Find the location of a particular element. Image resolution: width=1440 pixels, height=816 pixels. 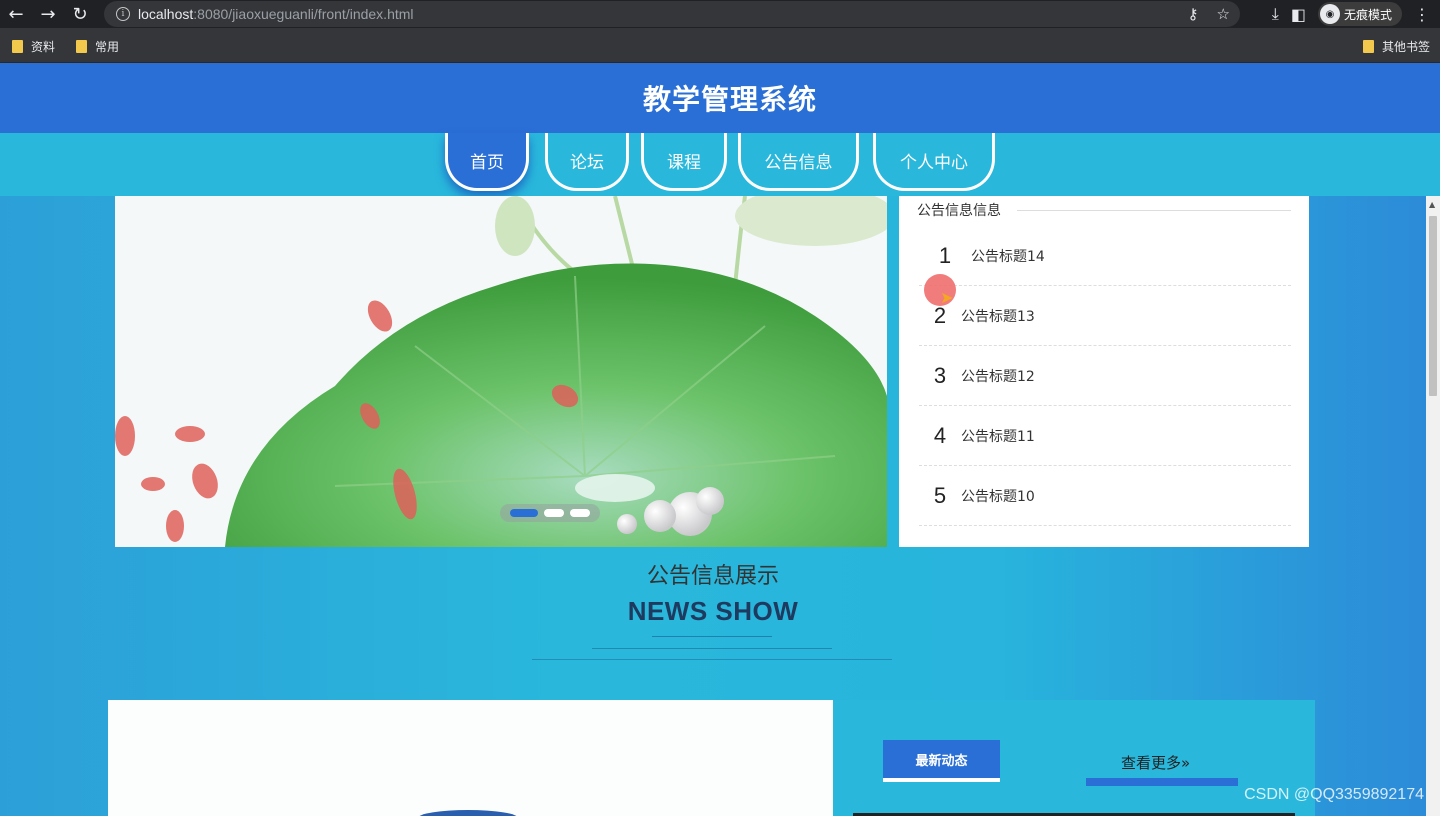

nav-item-course: 课程 is located at coordinates (684, 162).